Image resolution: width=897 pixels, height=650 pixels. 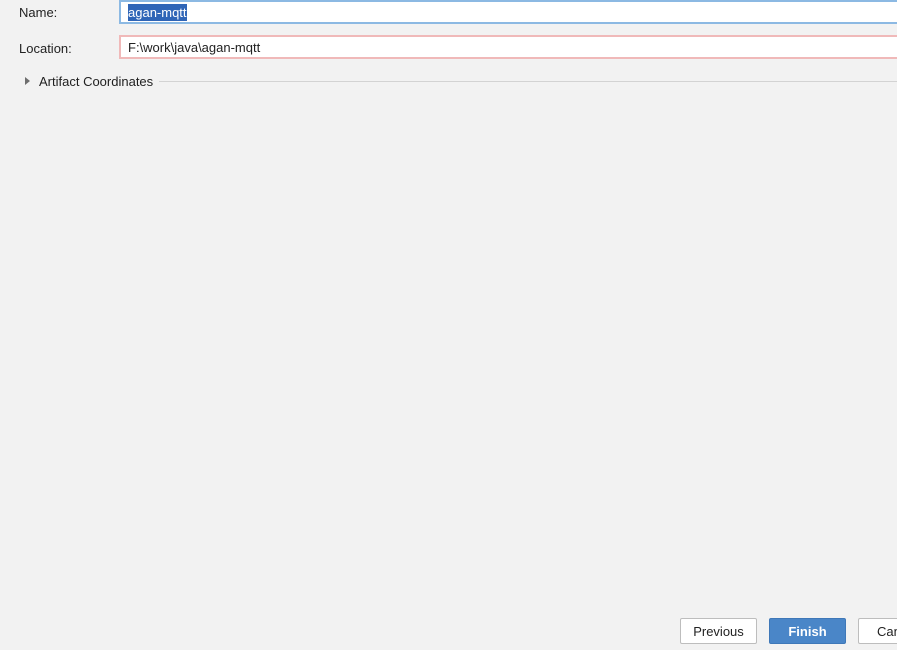 I want to click on name-field-value: agan-mqtt, so click(x=157, y=12).